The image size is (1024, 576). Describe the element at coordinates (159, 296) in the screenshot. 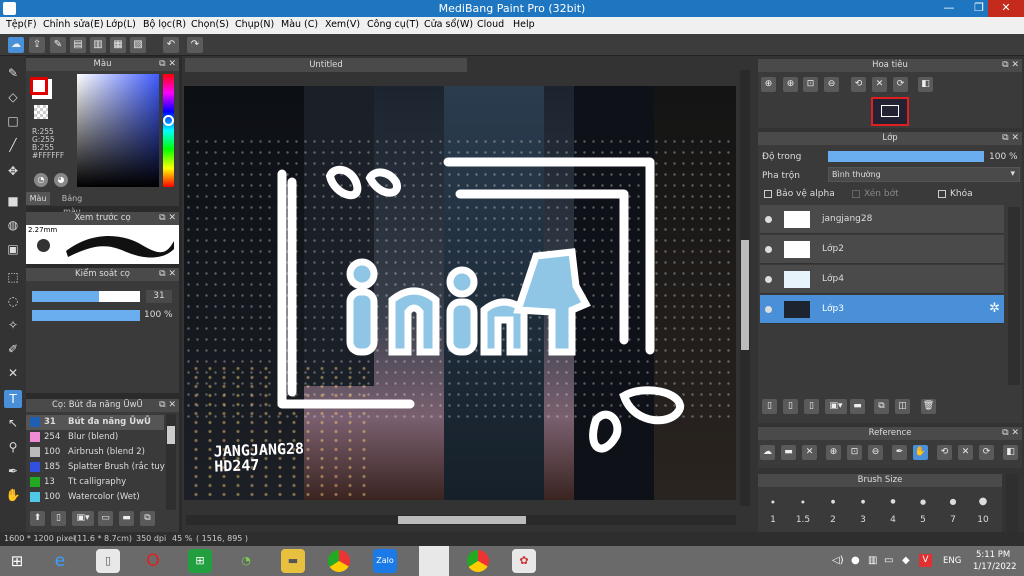

I see `brush-size-value: 31` at that location.